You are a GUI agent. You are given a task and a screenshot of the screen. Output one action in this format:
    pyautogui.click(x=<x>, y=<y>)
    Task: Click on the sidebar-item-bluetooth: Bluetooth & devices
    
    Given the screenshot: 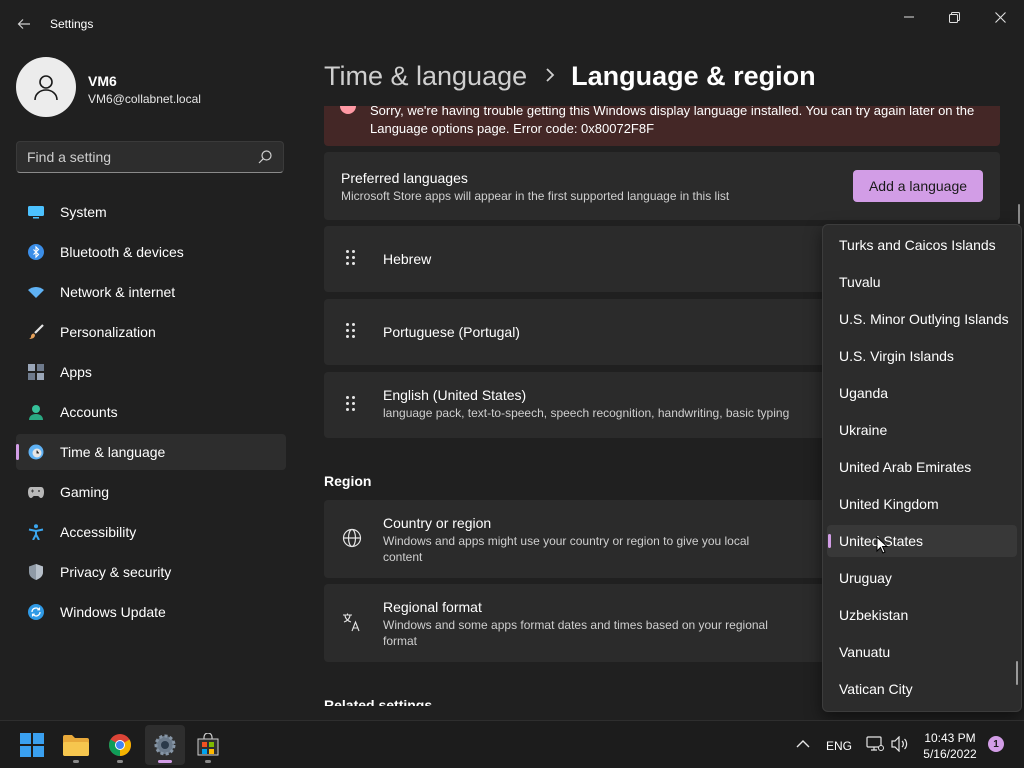 What is the action you would take?
    pyautogui.click(x=151, y=252)
    